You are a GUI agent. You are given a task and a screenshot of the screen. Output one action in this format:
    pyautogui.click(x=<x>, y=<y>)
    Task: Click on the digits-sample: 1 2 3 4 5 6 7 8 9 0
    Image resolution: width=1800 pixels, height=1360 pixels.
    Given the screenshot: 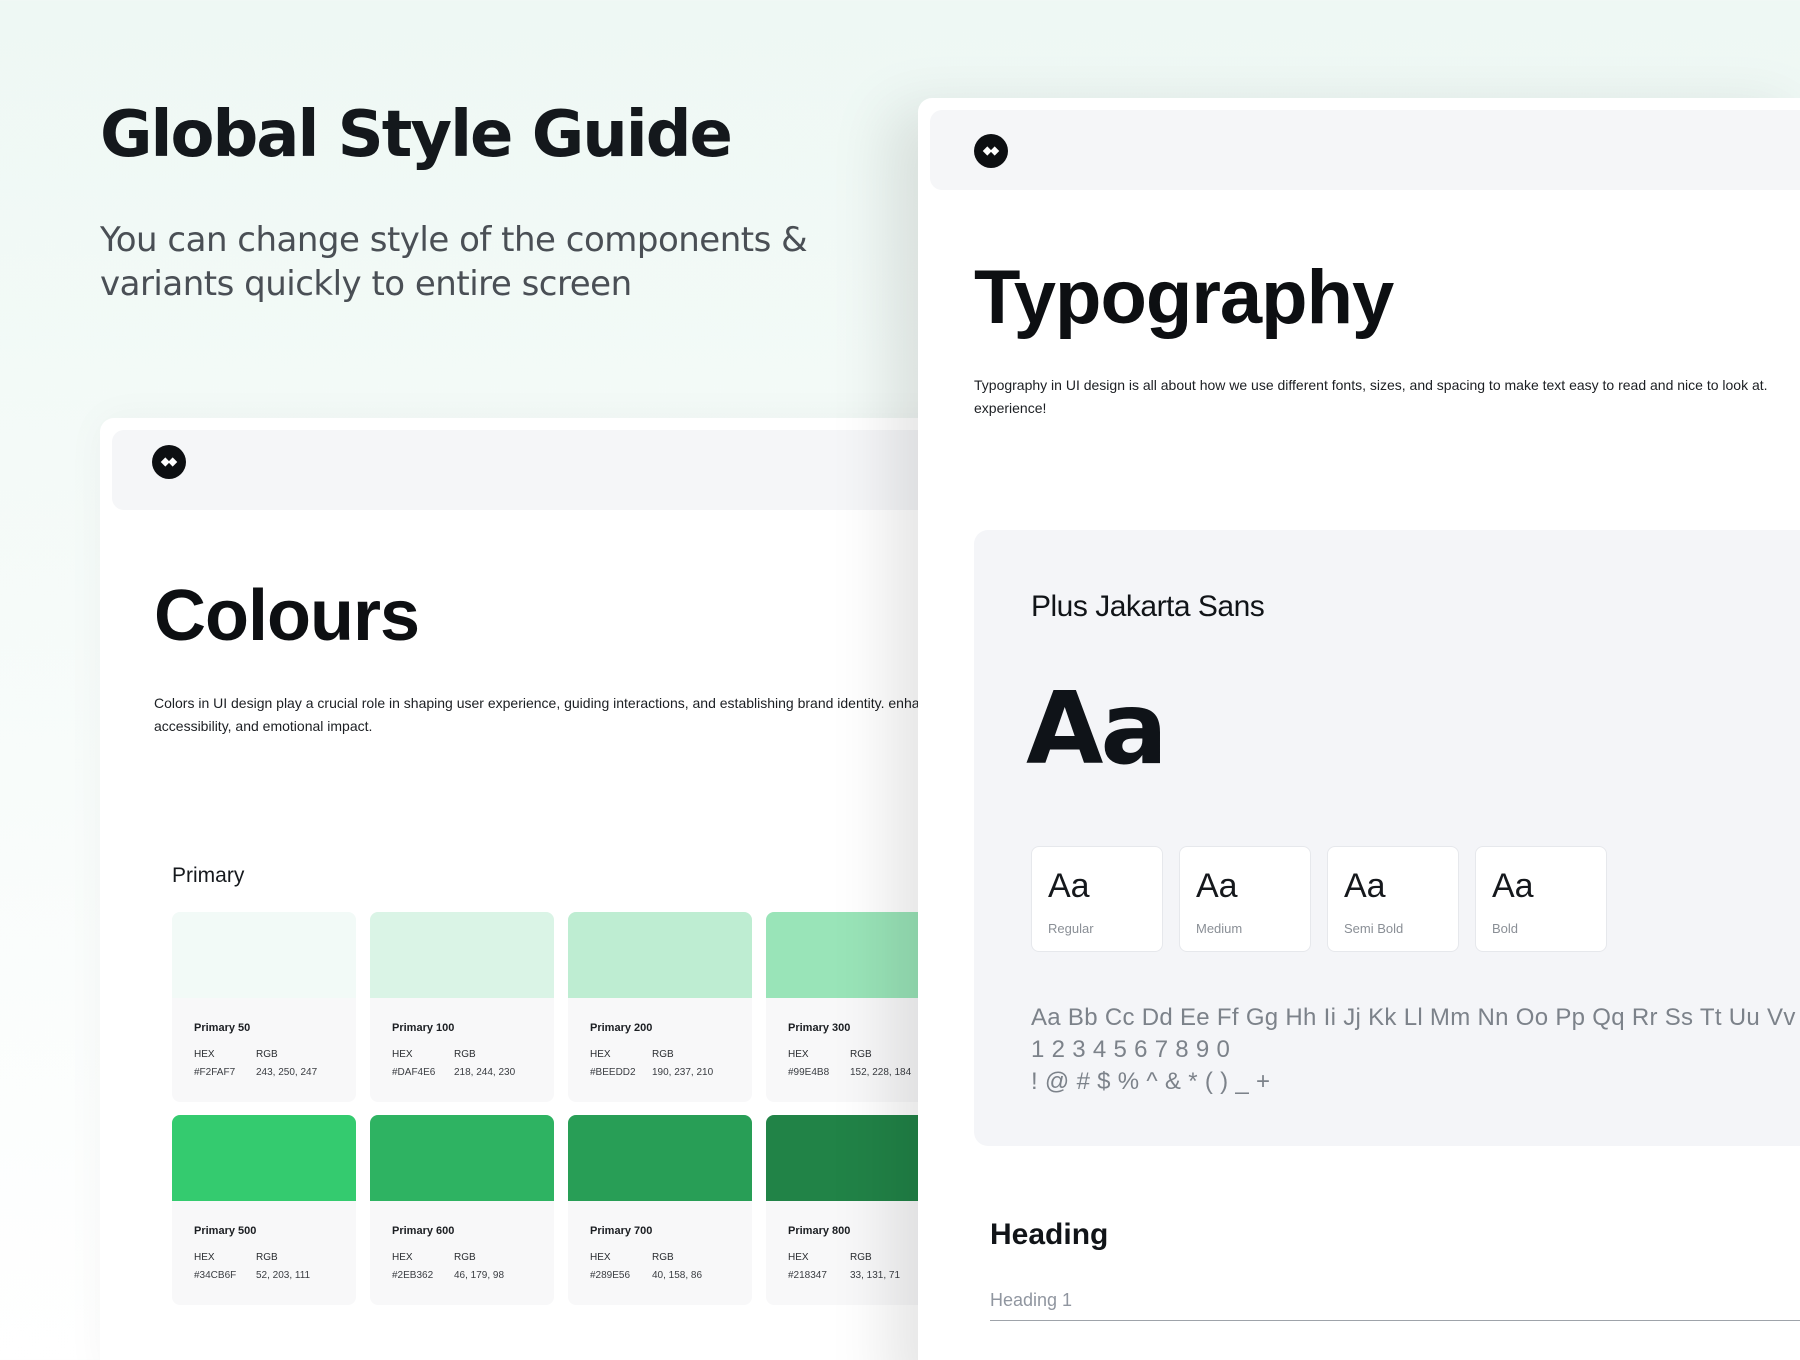 What is the action you would take?
    pyautogui.click(x=1131, y=1049)
    